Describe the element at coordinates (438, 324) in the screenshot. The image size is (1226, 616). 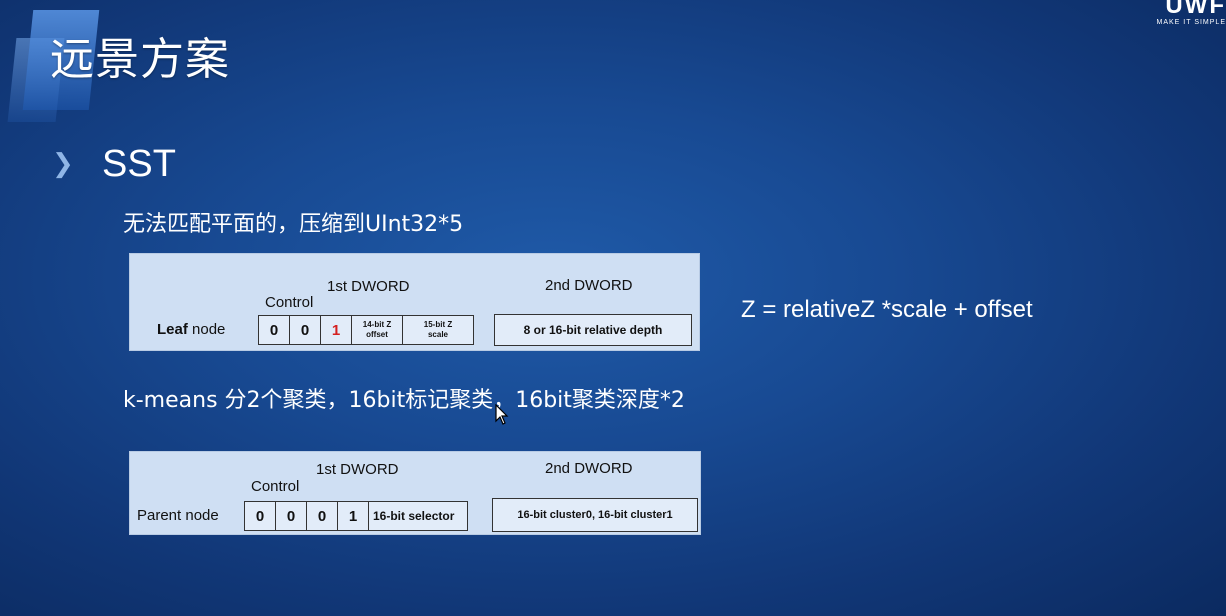
I see `scale-field-line1: 15-bit Z` at that location.